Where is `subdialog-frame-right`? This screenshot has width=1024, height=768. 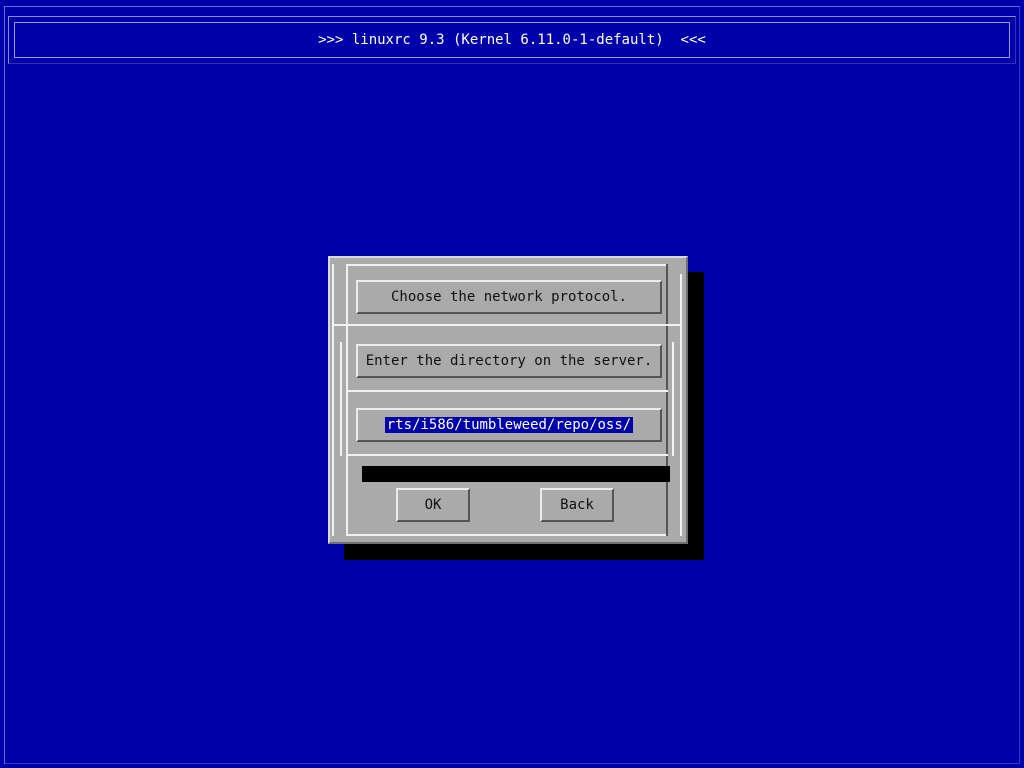 subdialog-frame-right is located at coordinates (673, 399).